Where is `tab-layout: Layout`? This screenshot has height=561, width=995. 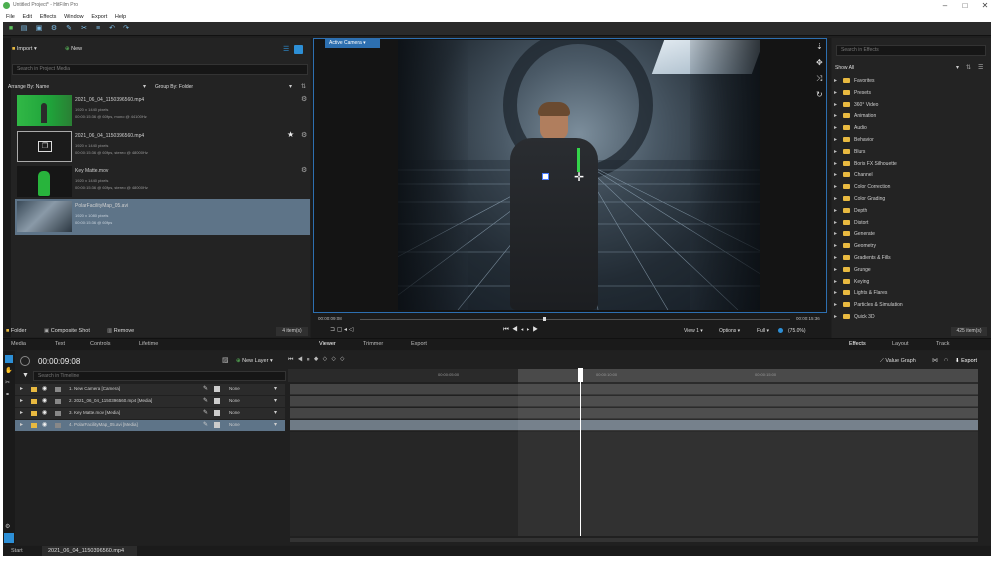 tab-layout: Layout is located at coordinates (900, 344).